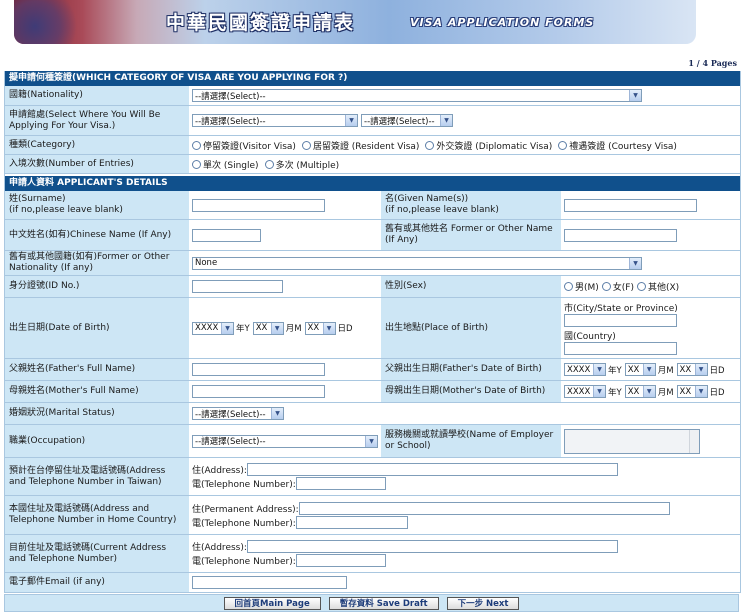 The image size is (743, 612). I want to click on category-courtesy-radio: 禮遇簽證 (Courtesy Visa), so click(617, 145).